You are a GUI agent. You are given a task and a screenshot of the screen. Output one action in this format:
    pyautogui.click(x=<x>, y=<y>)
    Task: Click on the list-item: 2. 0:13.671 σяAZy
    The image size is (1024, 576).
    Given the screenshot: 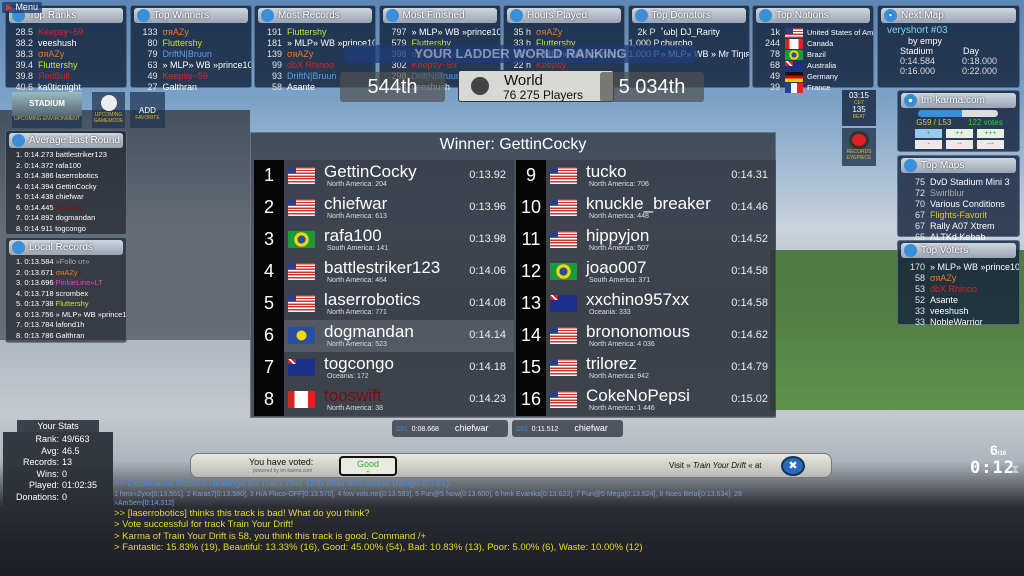 What is the action you would take?
    pyautogui.click(x=66, y=273)
    